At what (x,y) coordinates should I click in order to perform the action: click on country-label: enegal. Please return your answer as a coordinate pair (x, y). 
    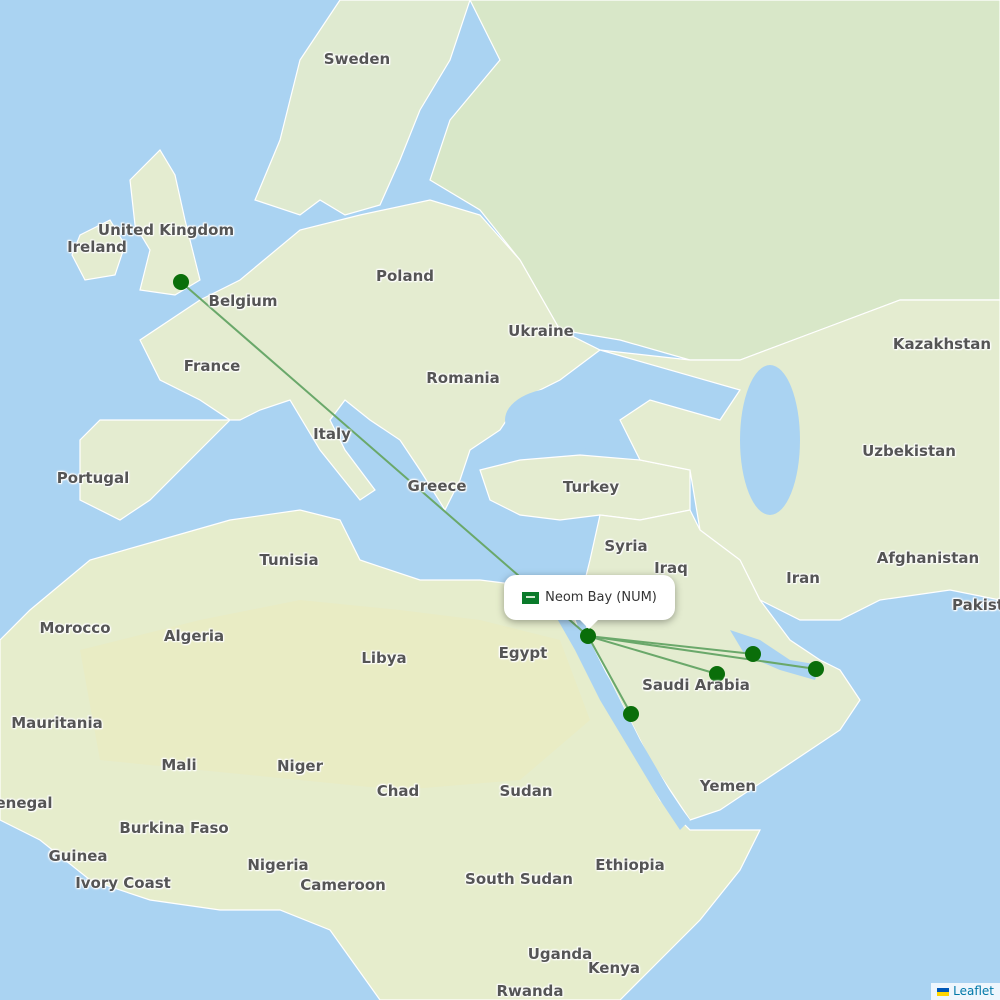
    Looking at the image, I should click on (26, 803).